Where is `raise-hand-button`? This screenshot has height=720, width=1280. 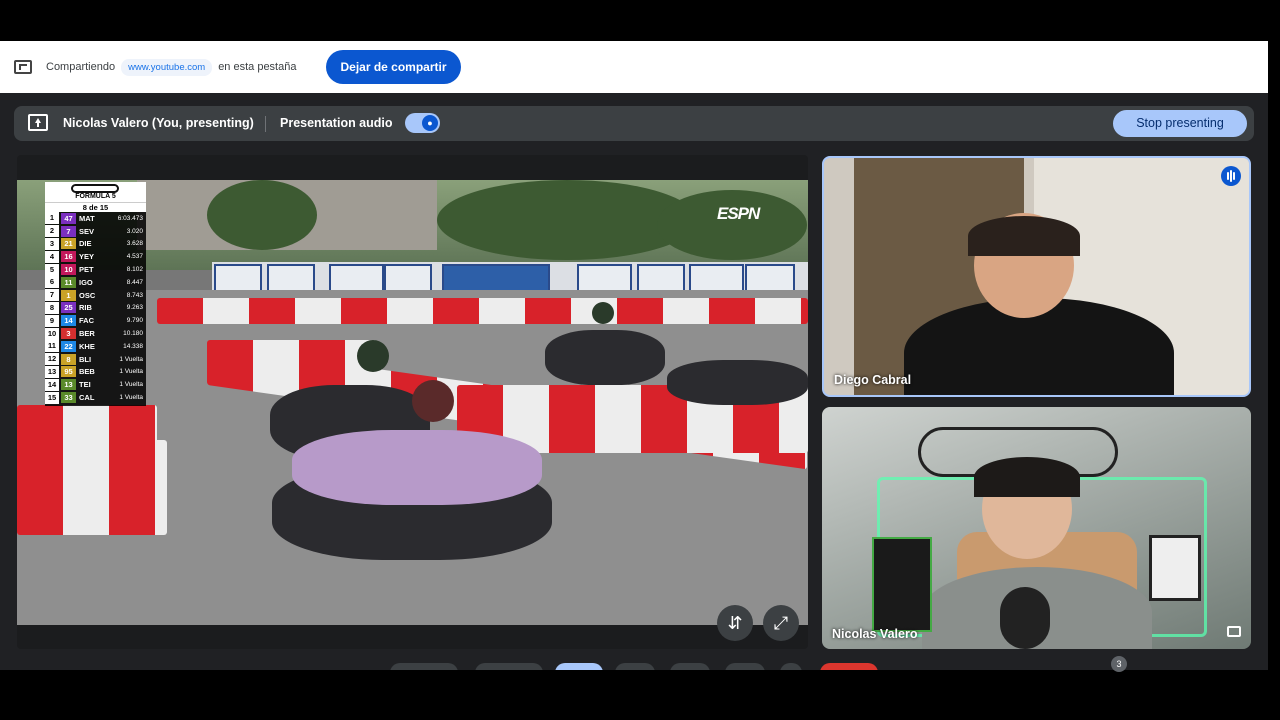 raise-hand-button is located at coordinates (745, 666).